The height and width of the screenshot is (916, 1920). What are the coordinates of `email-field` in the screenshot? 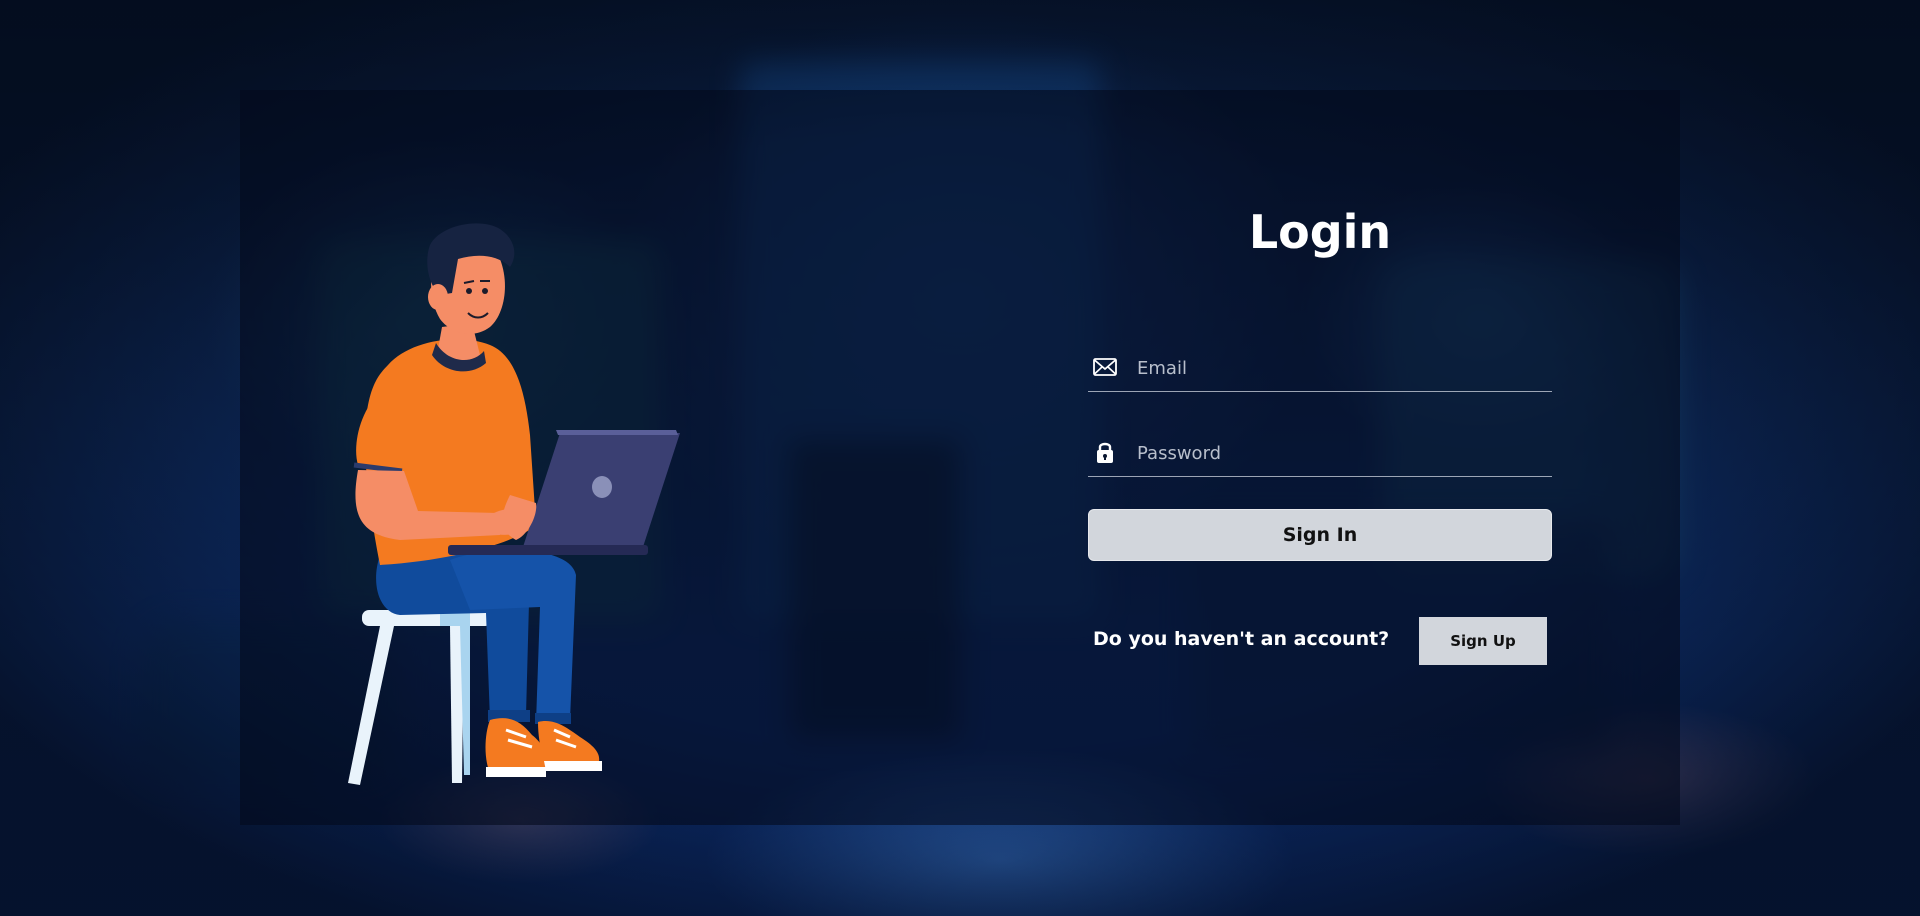 It's located at (1320, 368).